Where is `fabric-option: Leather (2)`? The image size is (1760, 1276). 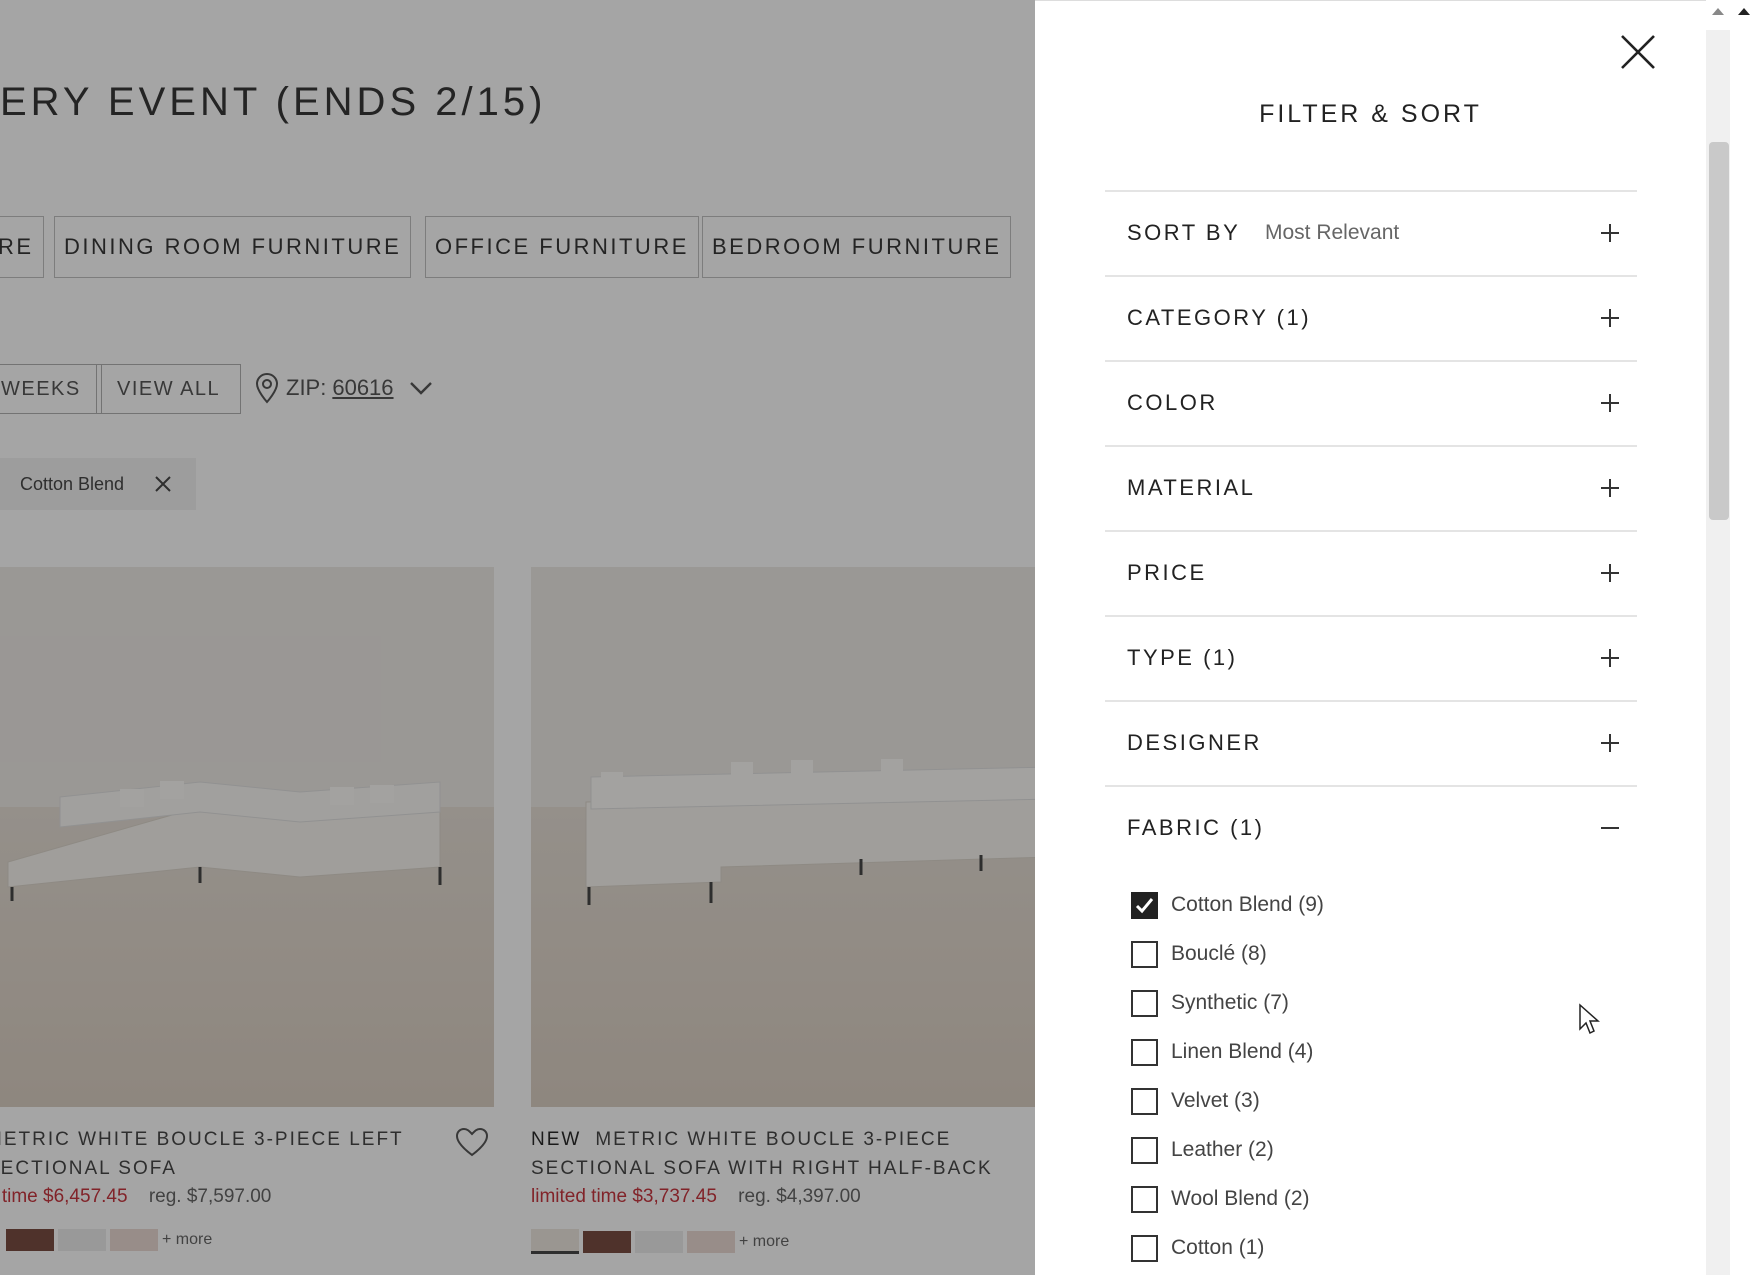
fabric-option: Leather (2) is located at coordinates (1202, 1150).